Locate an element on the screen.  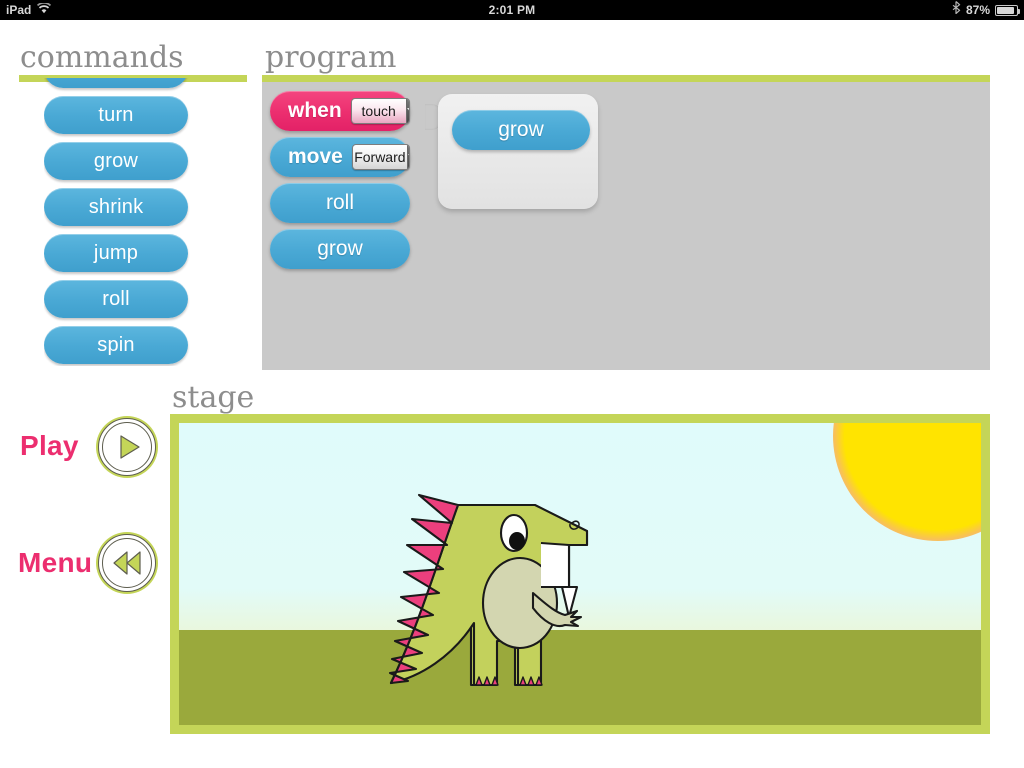
battery-icon is located at coordinates (1007, 10).